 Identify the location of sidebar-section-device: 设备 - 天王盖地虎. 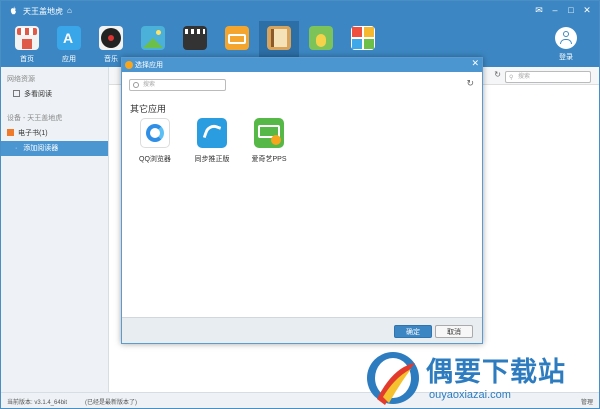
(35, 118).